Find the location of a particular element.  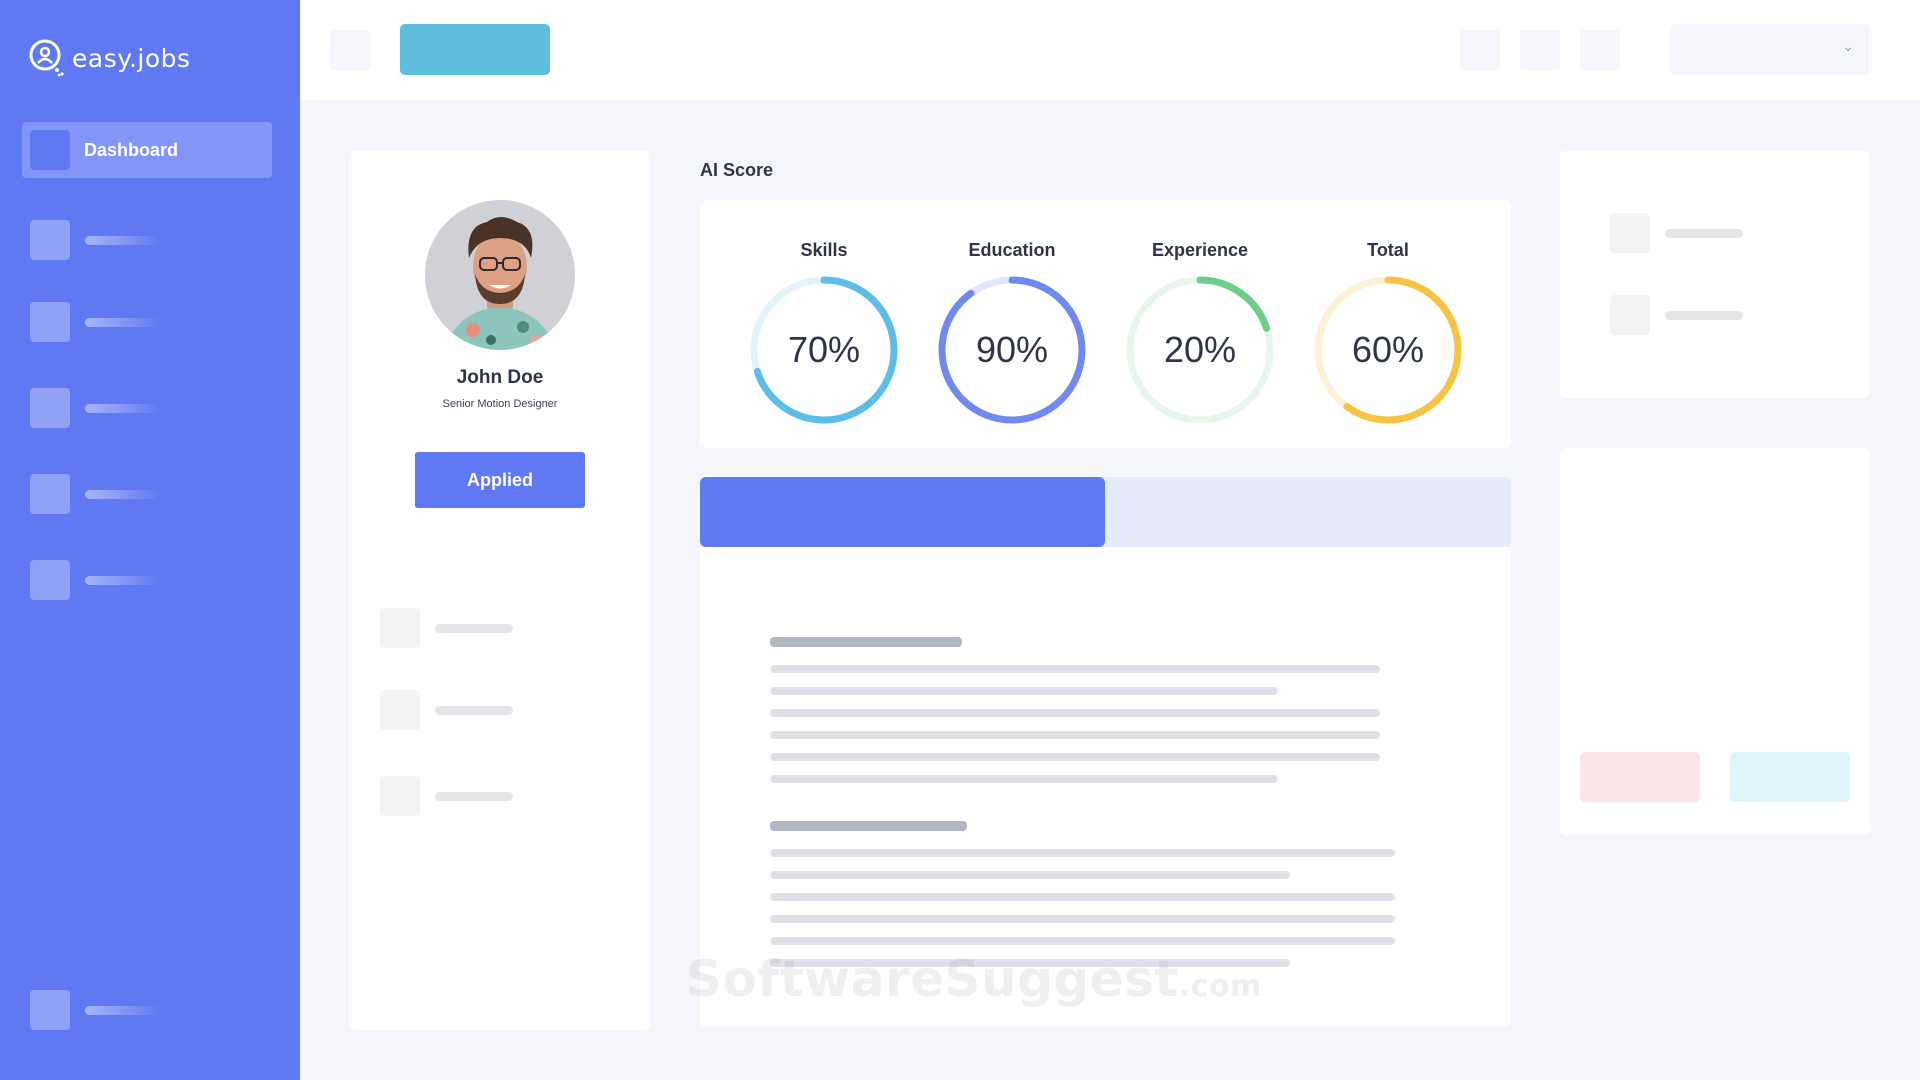

logo-text: easy.jobs is located at coordinates (131, 58).